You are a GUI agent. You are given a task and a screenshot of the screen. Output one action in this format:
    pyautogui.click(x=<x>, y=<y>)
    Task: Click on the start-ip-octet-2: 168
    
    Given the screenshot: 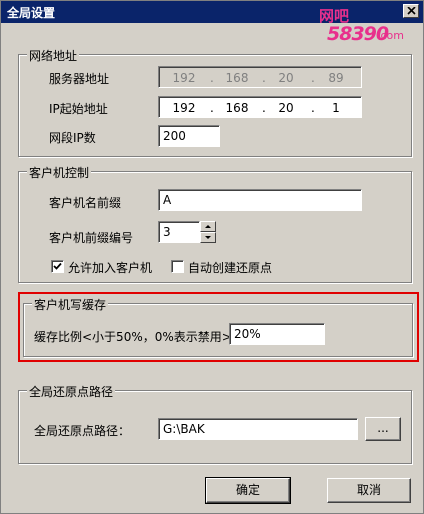 What is the action you would take?
    pyautogui.click(x=237, y=108)
    